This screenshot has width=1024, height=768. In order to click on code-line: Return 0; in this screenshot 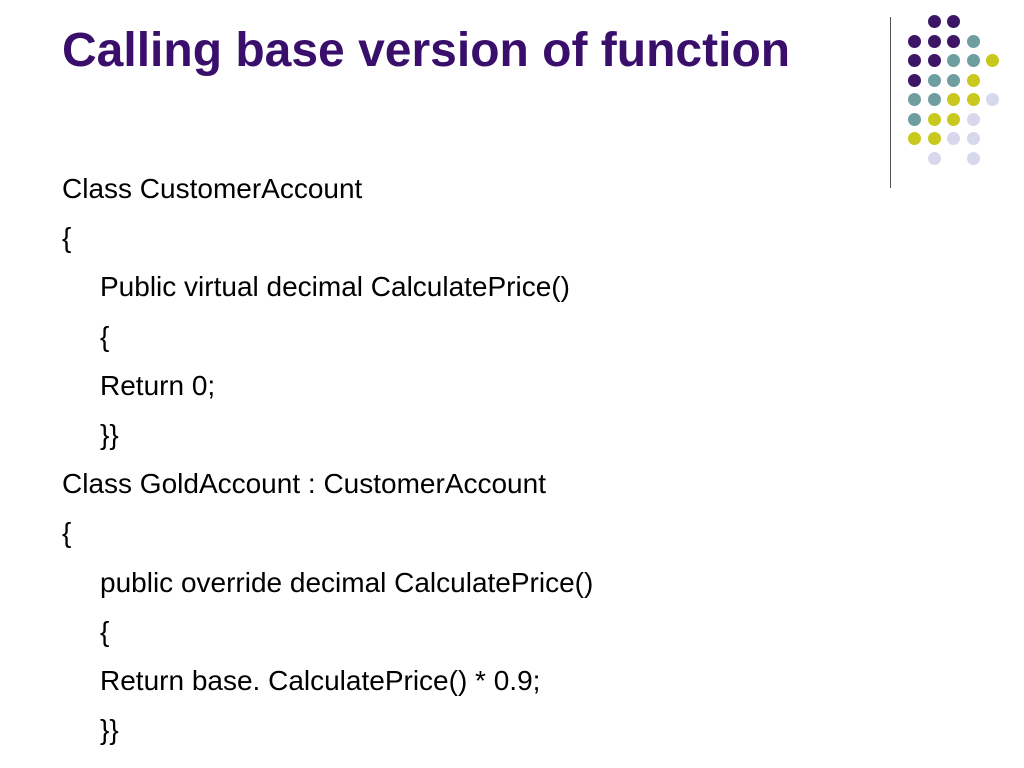, I will do `click(158, 385)`.